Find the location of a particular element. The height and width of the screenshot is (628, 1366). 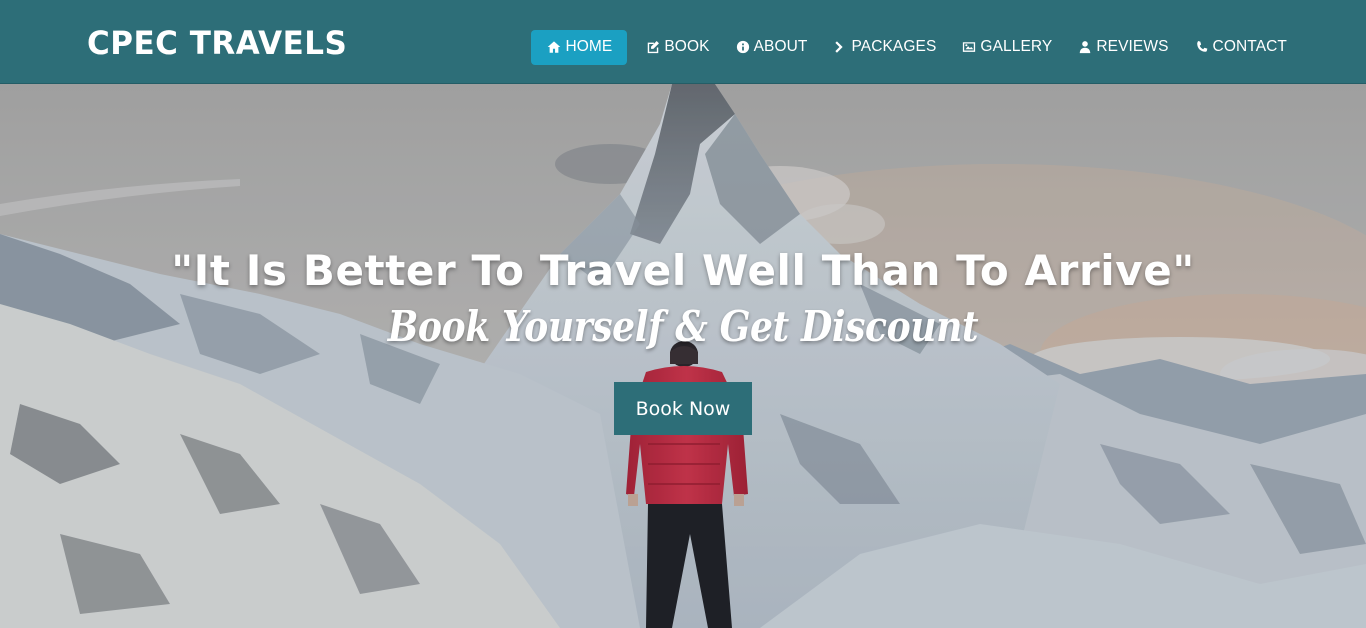

nav-label-packages: PACKAGES is located at coordinates (894, 46).